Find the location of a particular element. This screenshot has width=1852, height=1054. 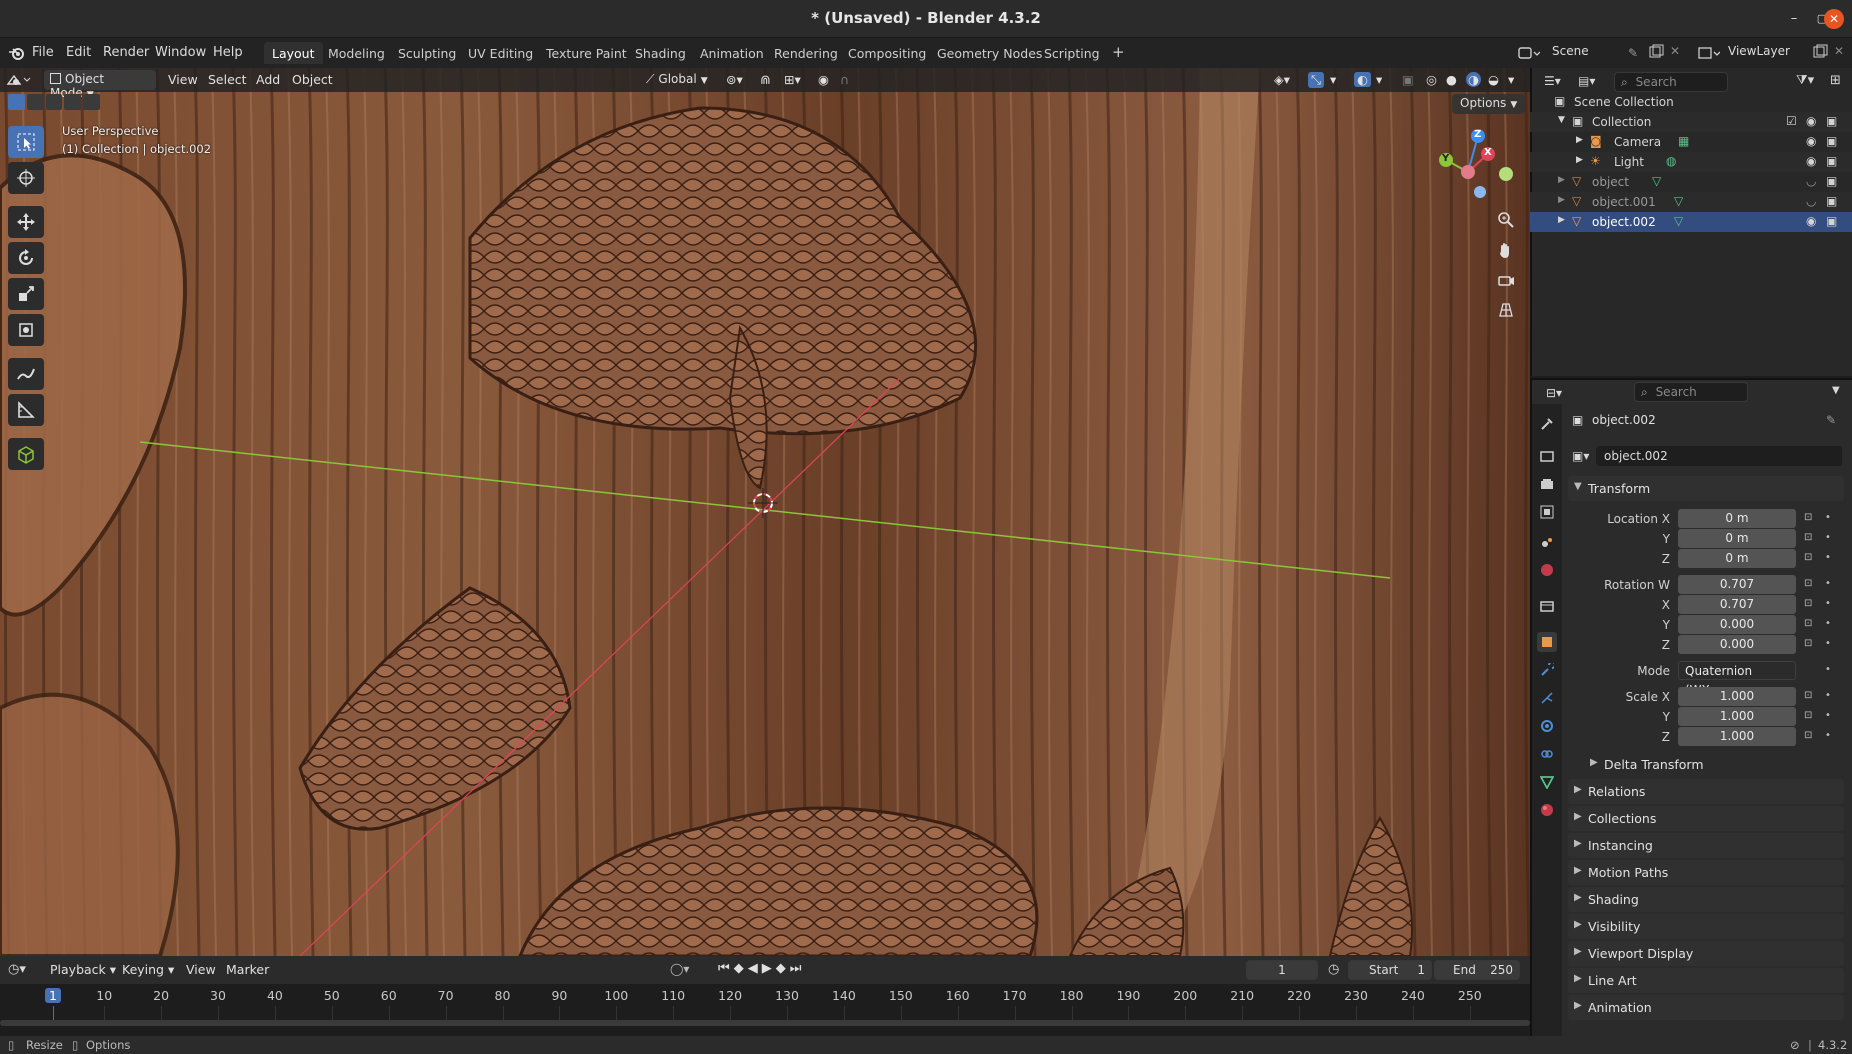

pin-scene-icon: ✎ is located at coordinates (1633, 53).